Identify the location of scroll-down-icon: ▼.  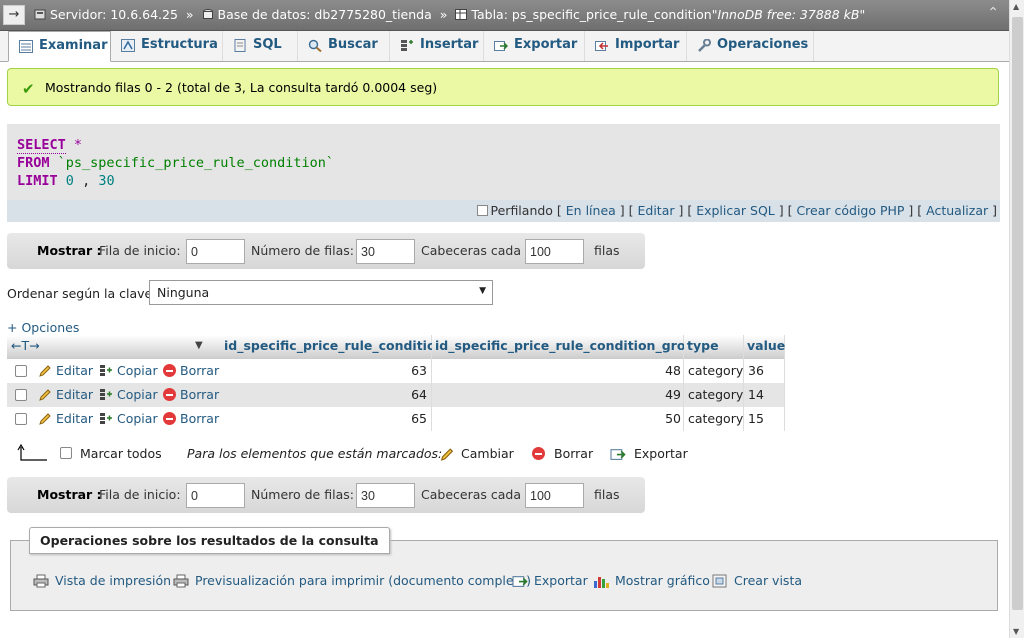
(1016, 631).